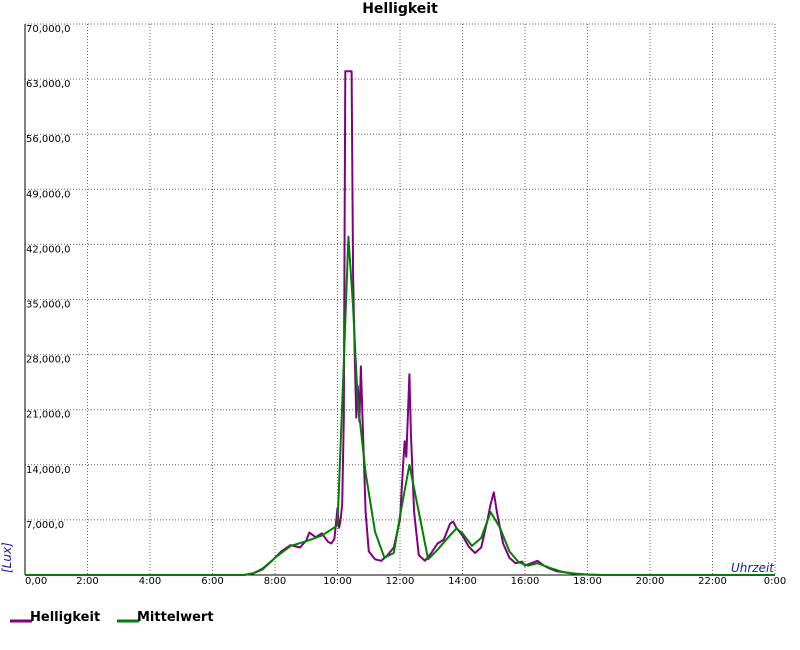 Image resolution: width=800 pixels, height=650 pixels. What do you see at coordinates (150, 581) in the screenshot?
I see `x-tick-label: 4:00` at bounding box center [150, 581].